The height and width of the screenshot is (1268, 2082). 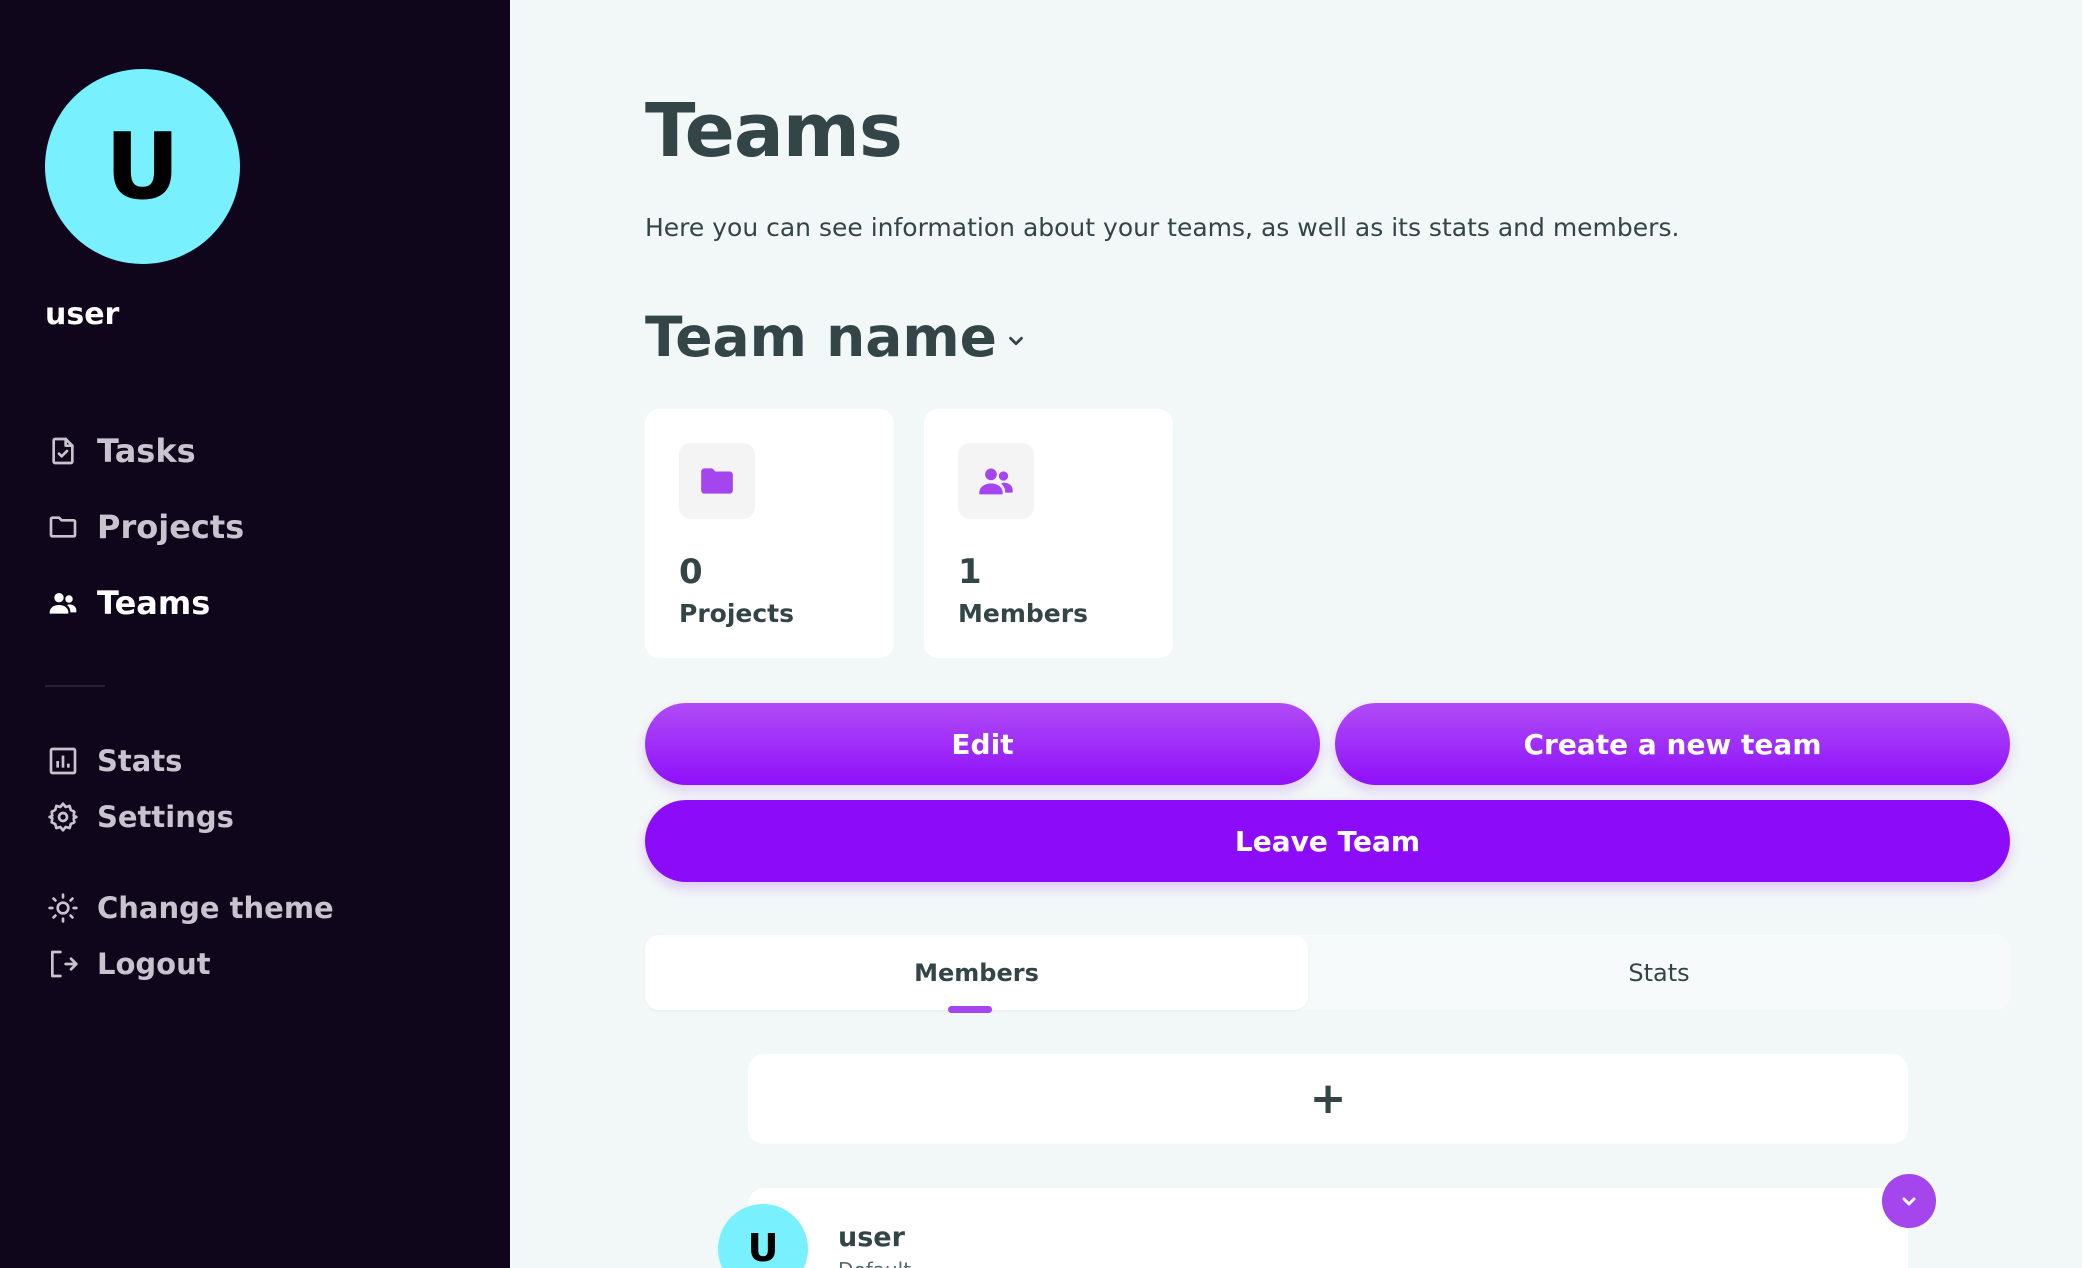 What do you see at coordinates (1048, 533) in the screenshot?
I see `stat-card-members: 1 Members` at bounding box center [1048, 533].